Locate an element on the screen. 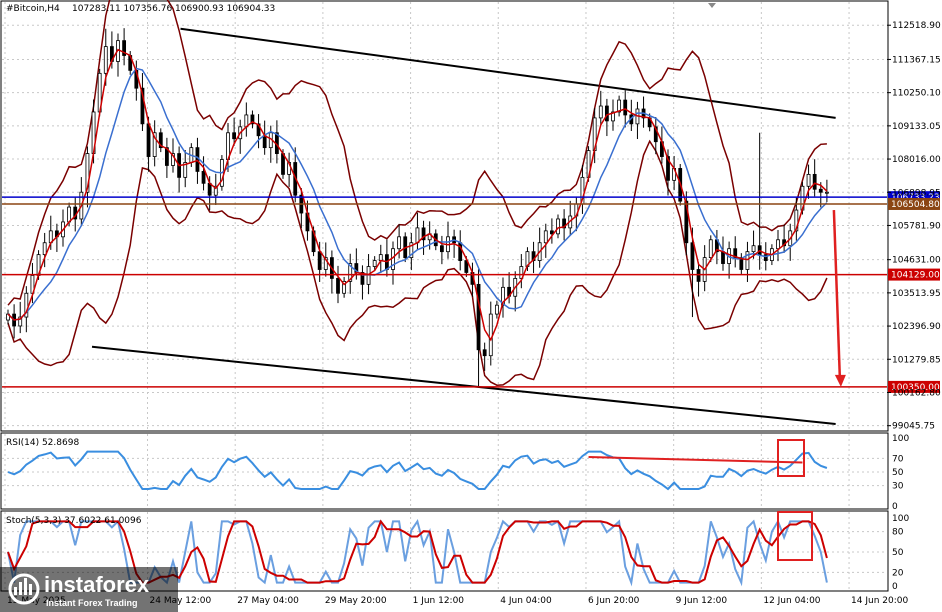 The image size is (942, 612). rsi-label: RSI(14) 52.8698 is located at coordinates (42, 443).